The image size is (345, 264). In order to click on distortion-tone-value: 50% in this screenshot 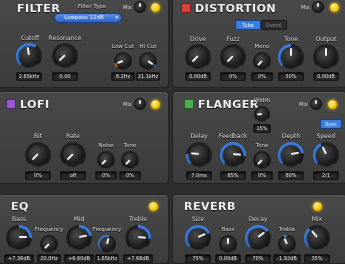, I will do `click(291, 76)`.